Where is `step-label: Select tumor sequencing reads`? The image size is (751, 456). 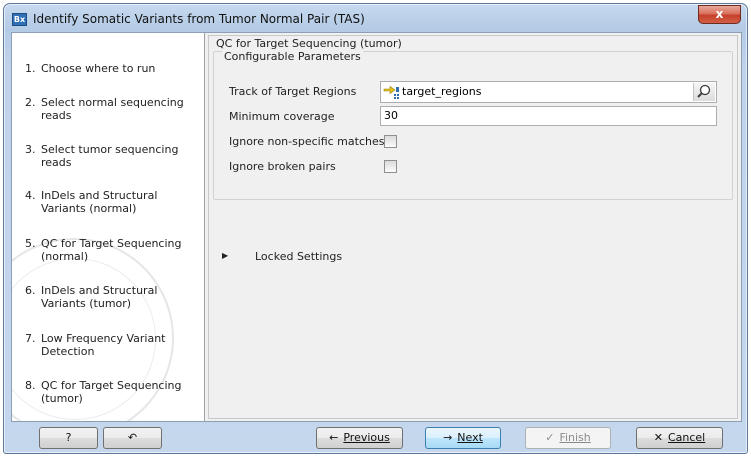 step-label: Select tumor sequencing reads is located at coordinates (110, 156).